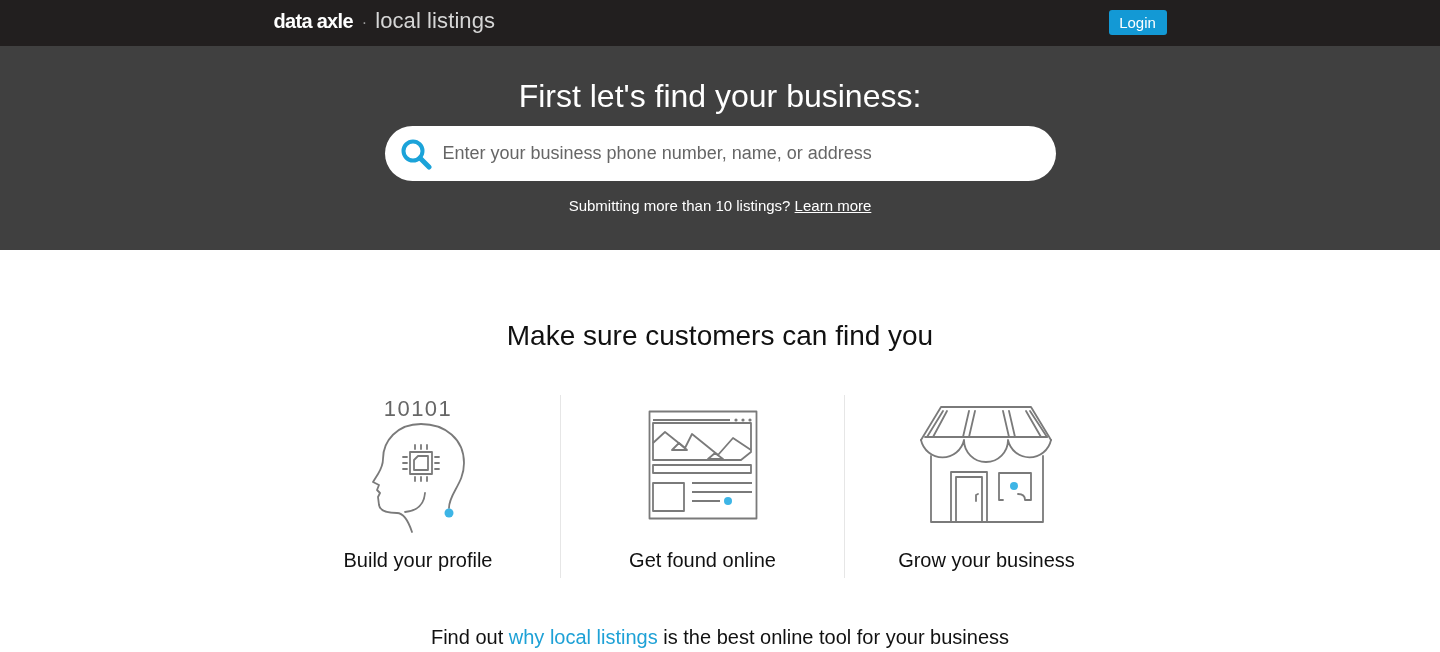 This screenshot has width=1440, height=652. What do you see at coordinates (313, 21) in the screenshot?
I see `brand-wordmark: data axle` at bounding box center [313, 21].